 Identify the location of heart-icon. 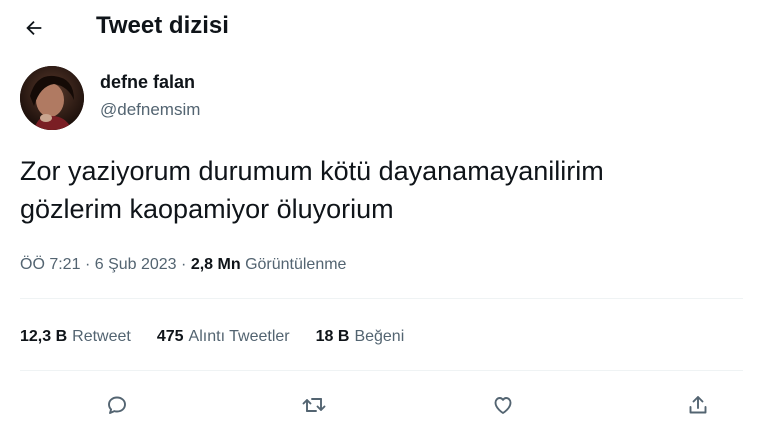
(503, 405).